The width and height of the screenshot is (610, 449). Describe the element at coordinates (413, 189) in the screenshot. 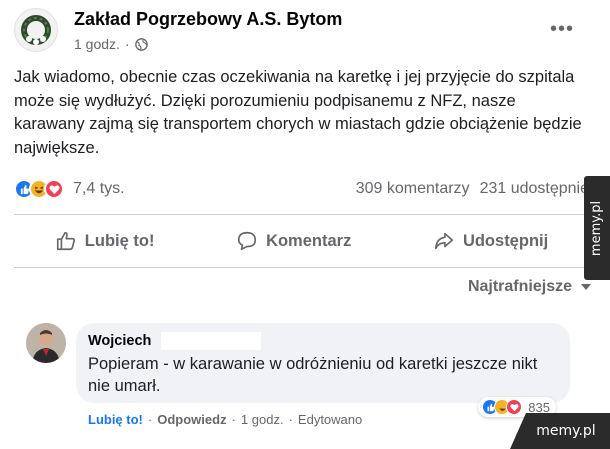

I see `comment-count: 309 komentarzy` at that location.